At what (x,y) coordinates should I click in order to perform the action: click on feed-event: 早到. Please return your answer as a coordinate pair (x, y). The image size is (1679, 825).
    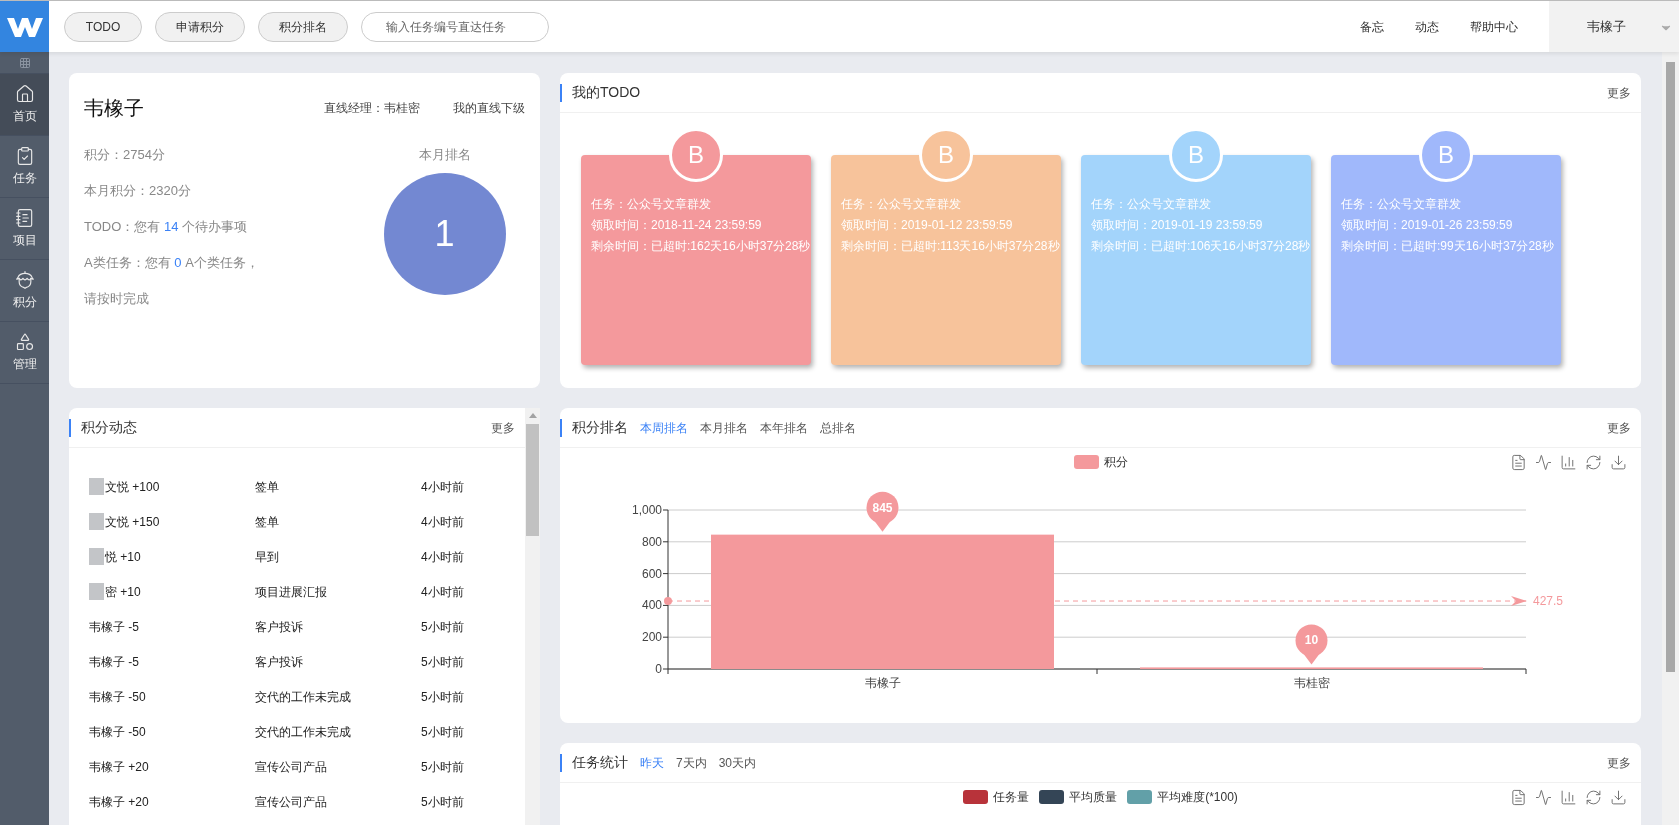
    Looking at the image, I should click on (267, 557).